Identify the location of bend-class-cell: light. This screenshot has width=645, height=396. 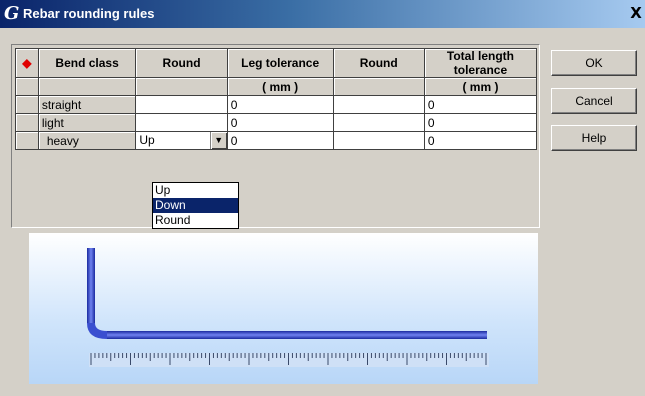
(87, 122).